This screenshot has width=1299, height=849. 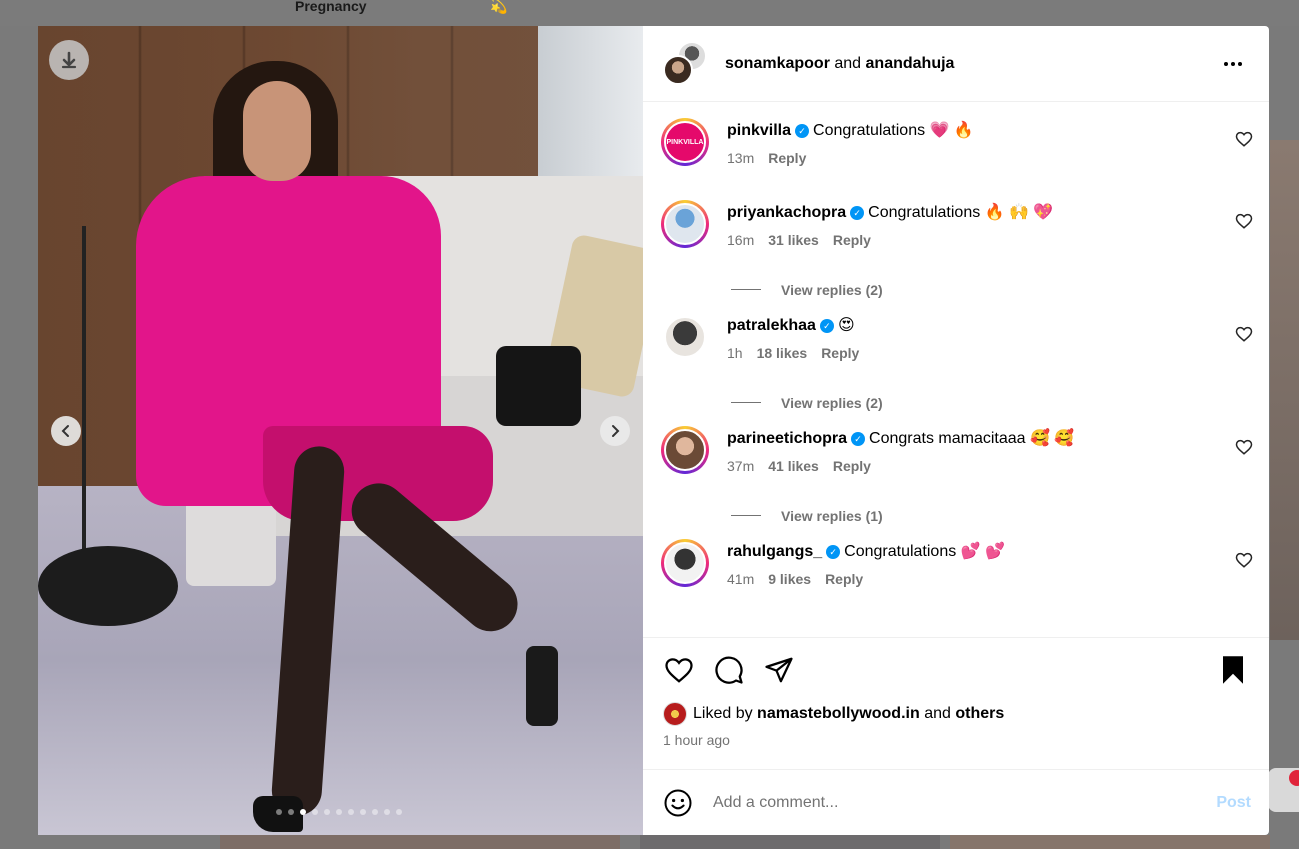 What do you see at coordinates (838, 714) in the screenshot?
I see `liked-by-username: namastebollywood.in` at bounding box center [838, 714].